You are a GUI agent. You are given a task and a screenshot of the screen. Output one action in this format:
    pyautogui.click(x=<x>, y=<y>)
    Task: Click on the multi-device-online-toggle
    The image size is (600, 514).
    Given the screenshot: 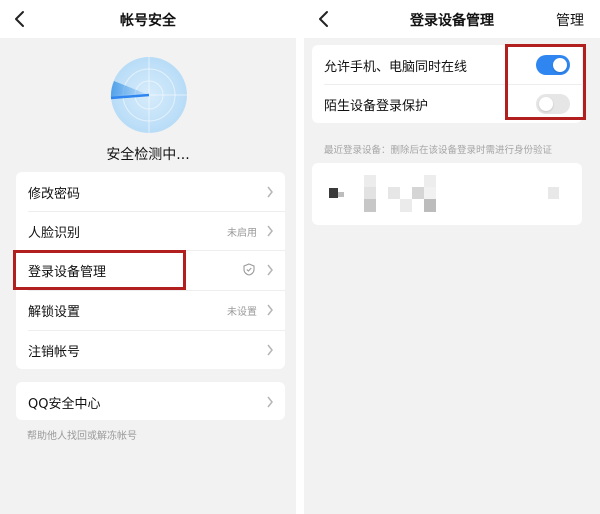 What is the action you would take?
    pyautogui.click(x=553, y=65)
    